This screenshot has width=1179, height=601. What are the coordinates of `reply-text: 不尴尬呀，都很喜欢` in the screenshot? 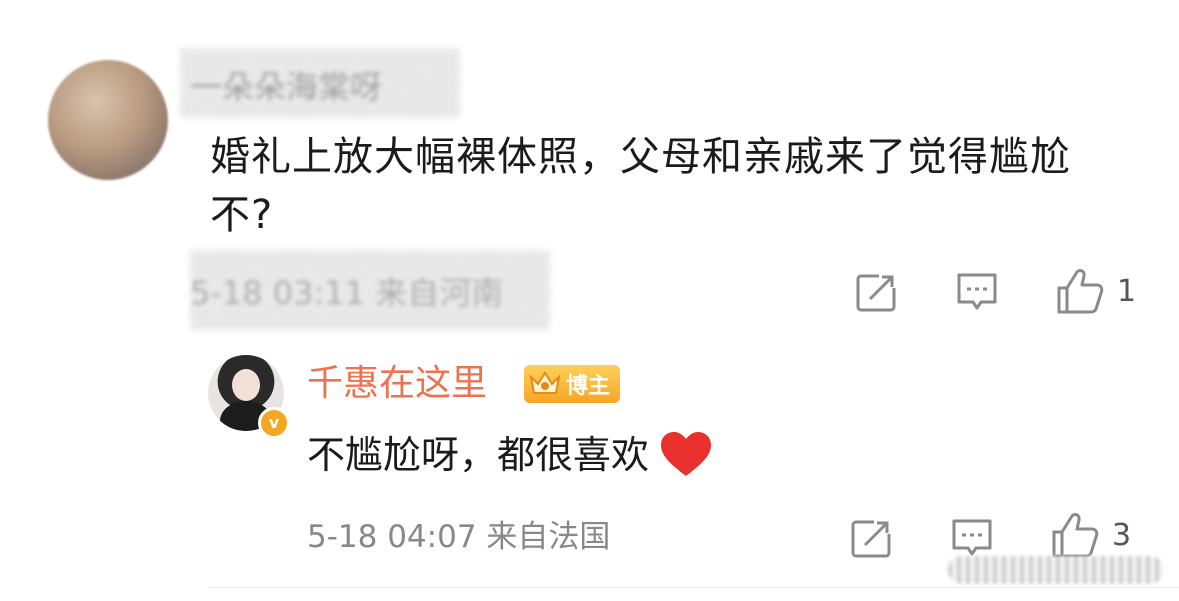 It's located at (478, 455).